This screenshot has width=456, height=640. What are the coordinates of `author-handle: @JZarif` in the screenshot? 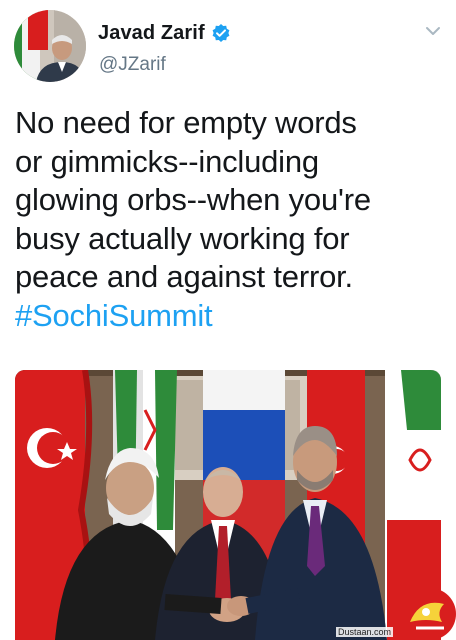 It's located at (132, 65).